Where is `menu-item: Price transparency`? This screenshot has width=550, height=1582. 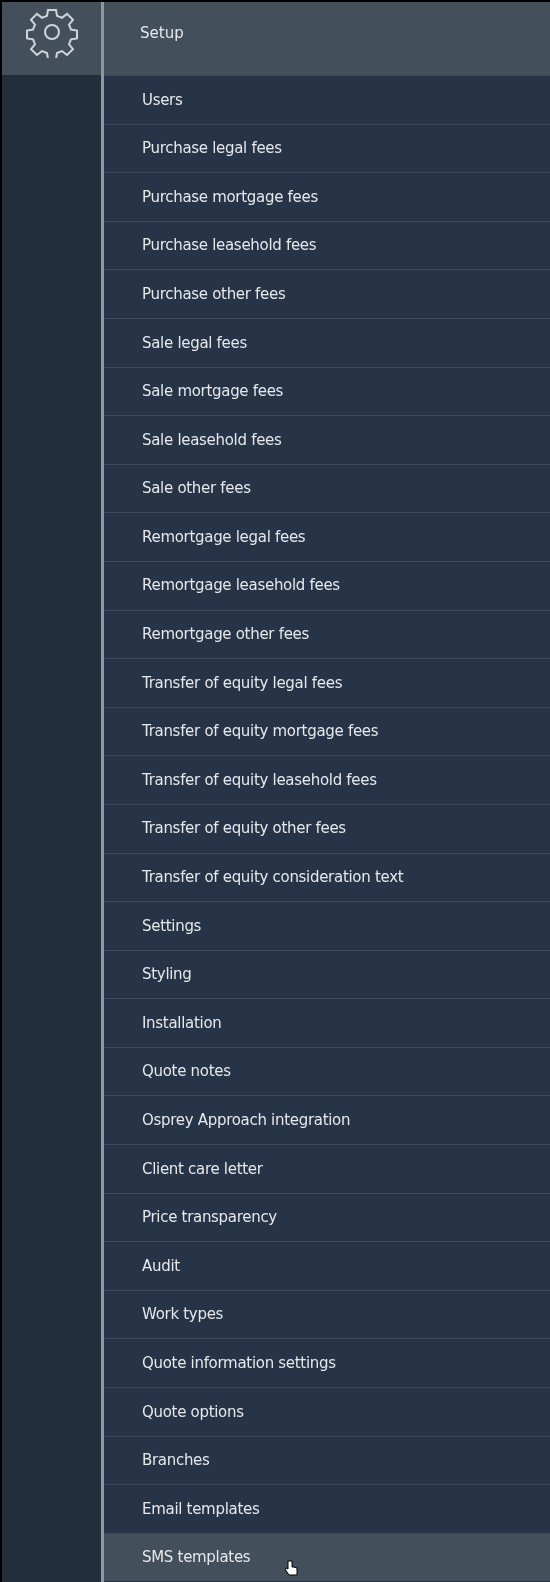
menu-item: Price transparency is located at coordinates (327, 1217).